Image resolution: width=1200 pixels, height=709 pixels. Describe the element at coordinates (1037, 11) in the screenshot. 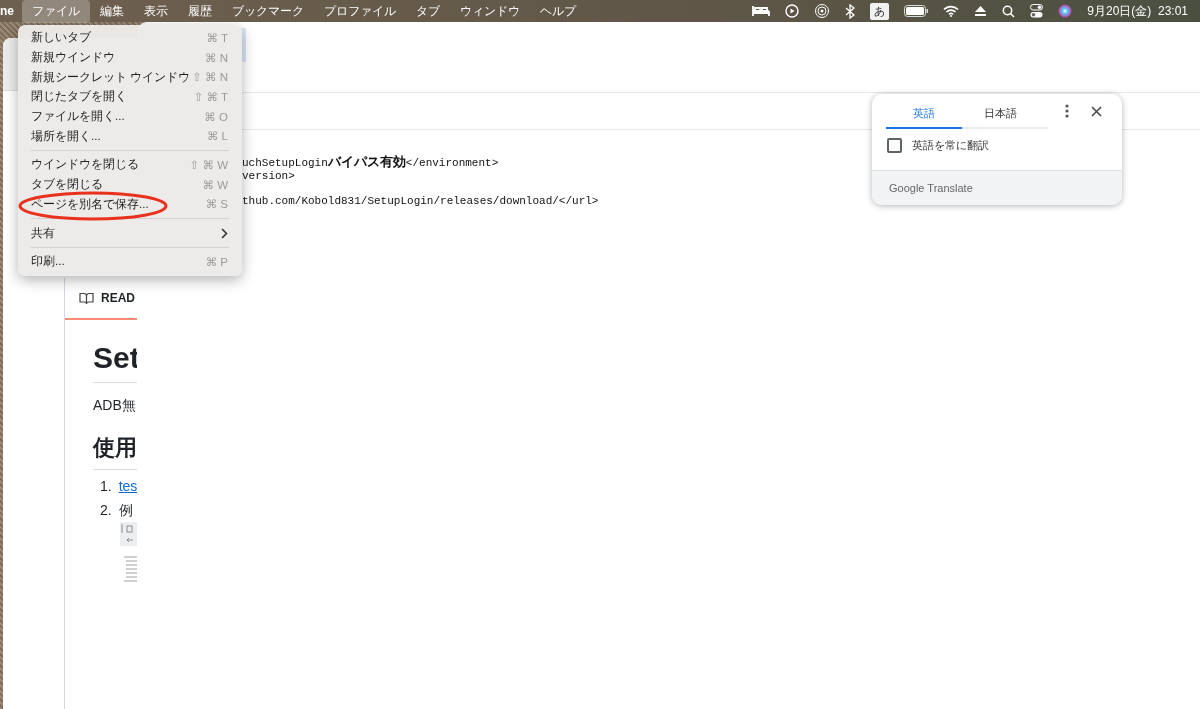

I see `toggles-icon` at that location.